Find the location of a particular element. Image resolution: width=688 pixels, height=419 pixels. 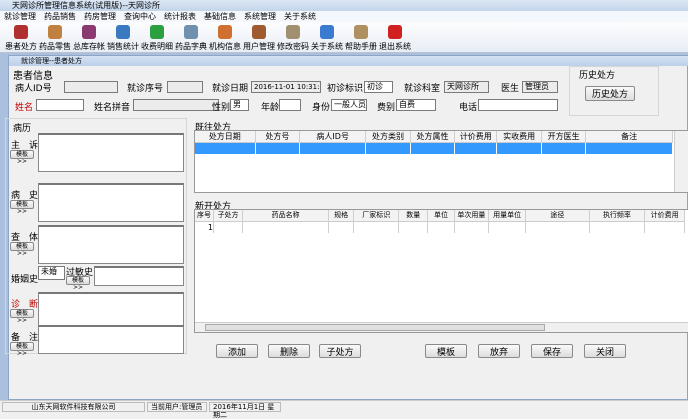

sex-field: 男 is located at coordinates (239, 105).